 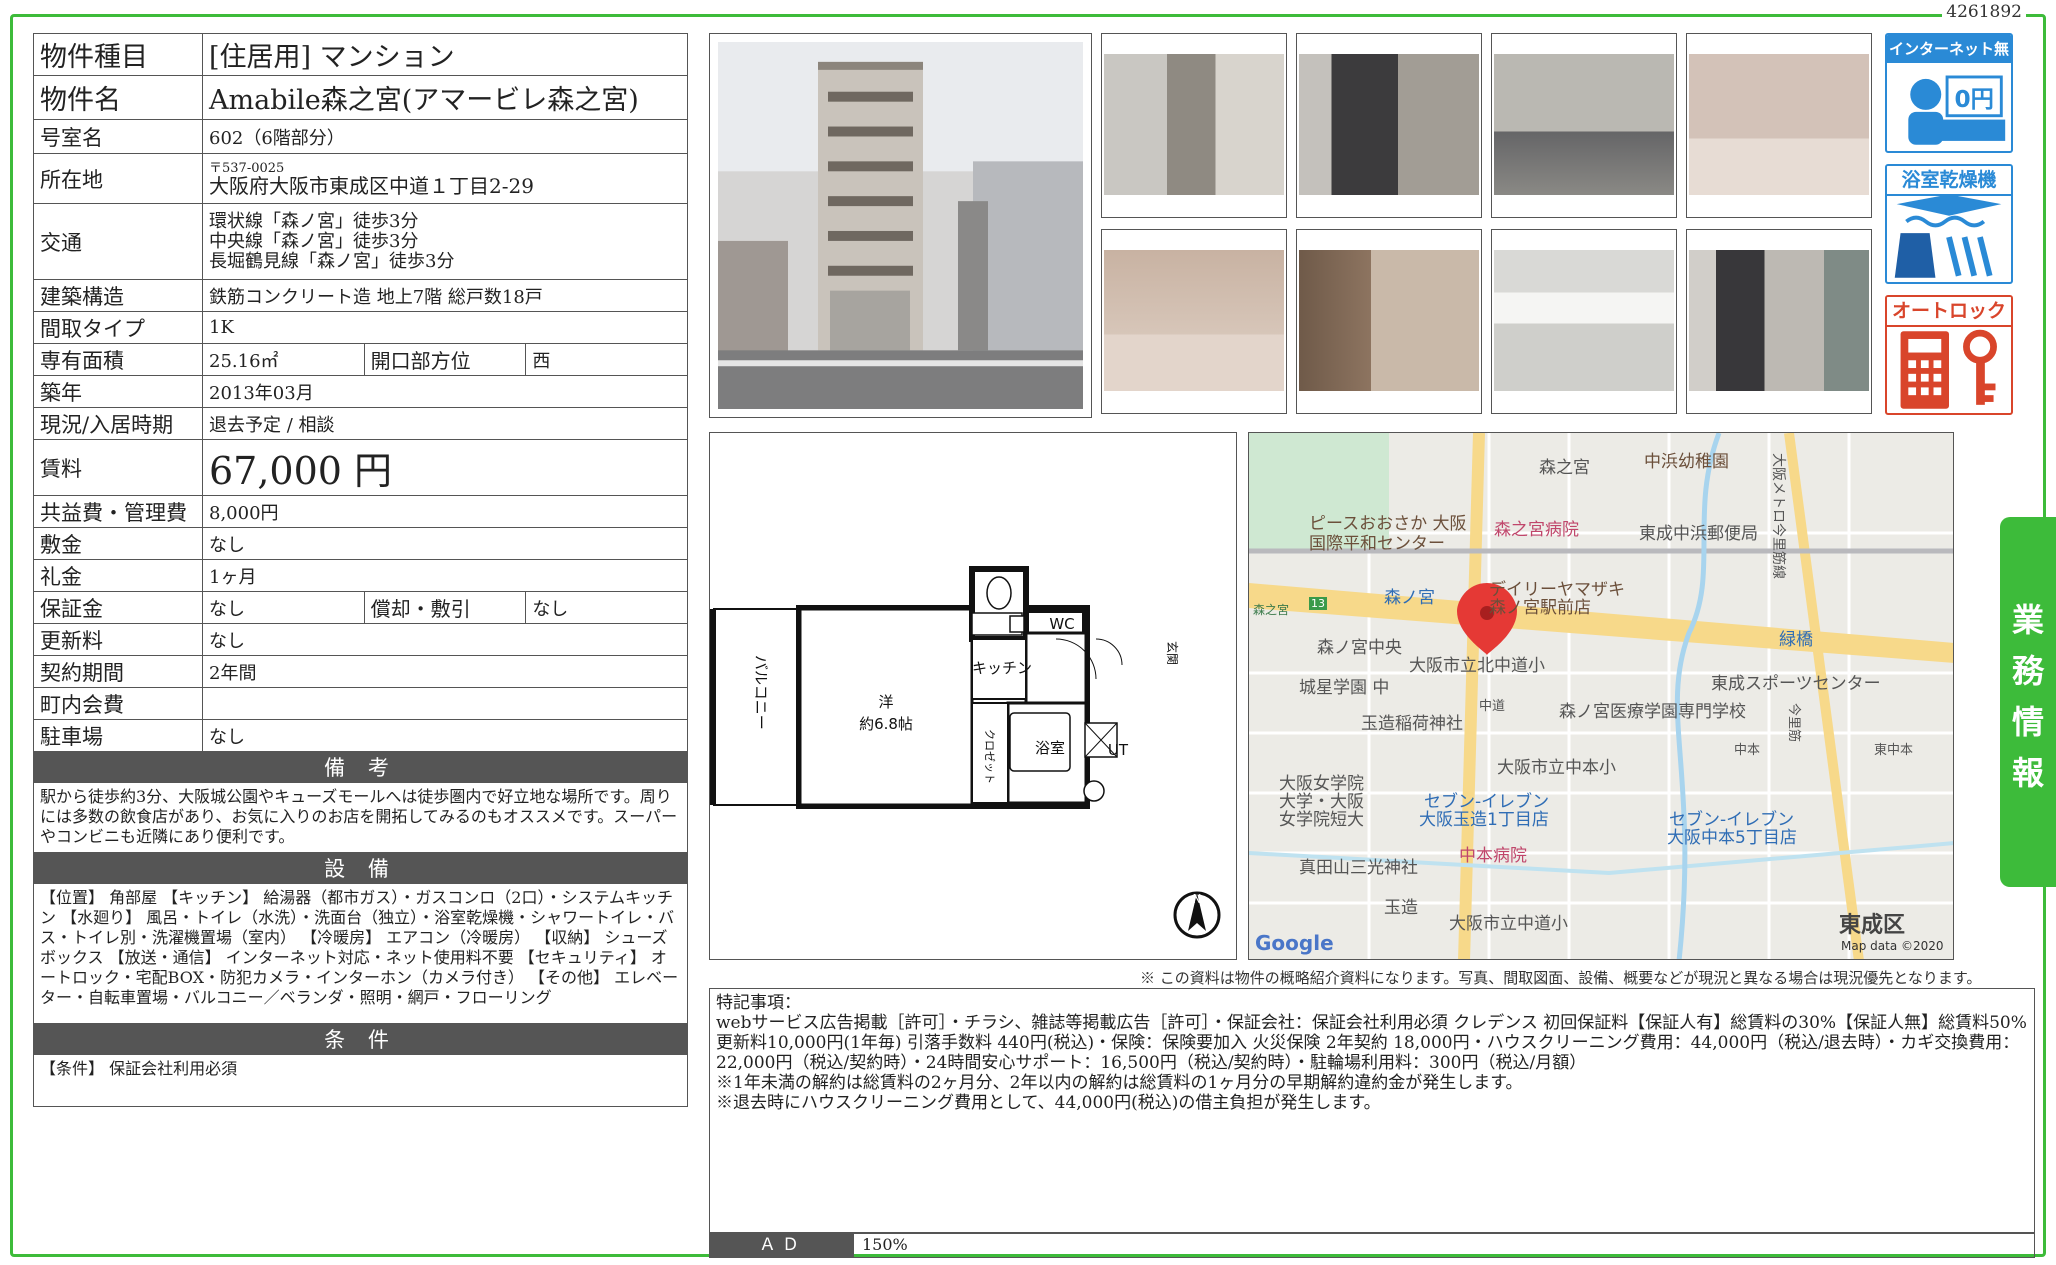 I want to click on map-label: 大阪中本5丁目店, so click(x=1732, y=838).